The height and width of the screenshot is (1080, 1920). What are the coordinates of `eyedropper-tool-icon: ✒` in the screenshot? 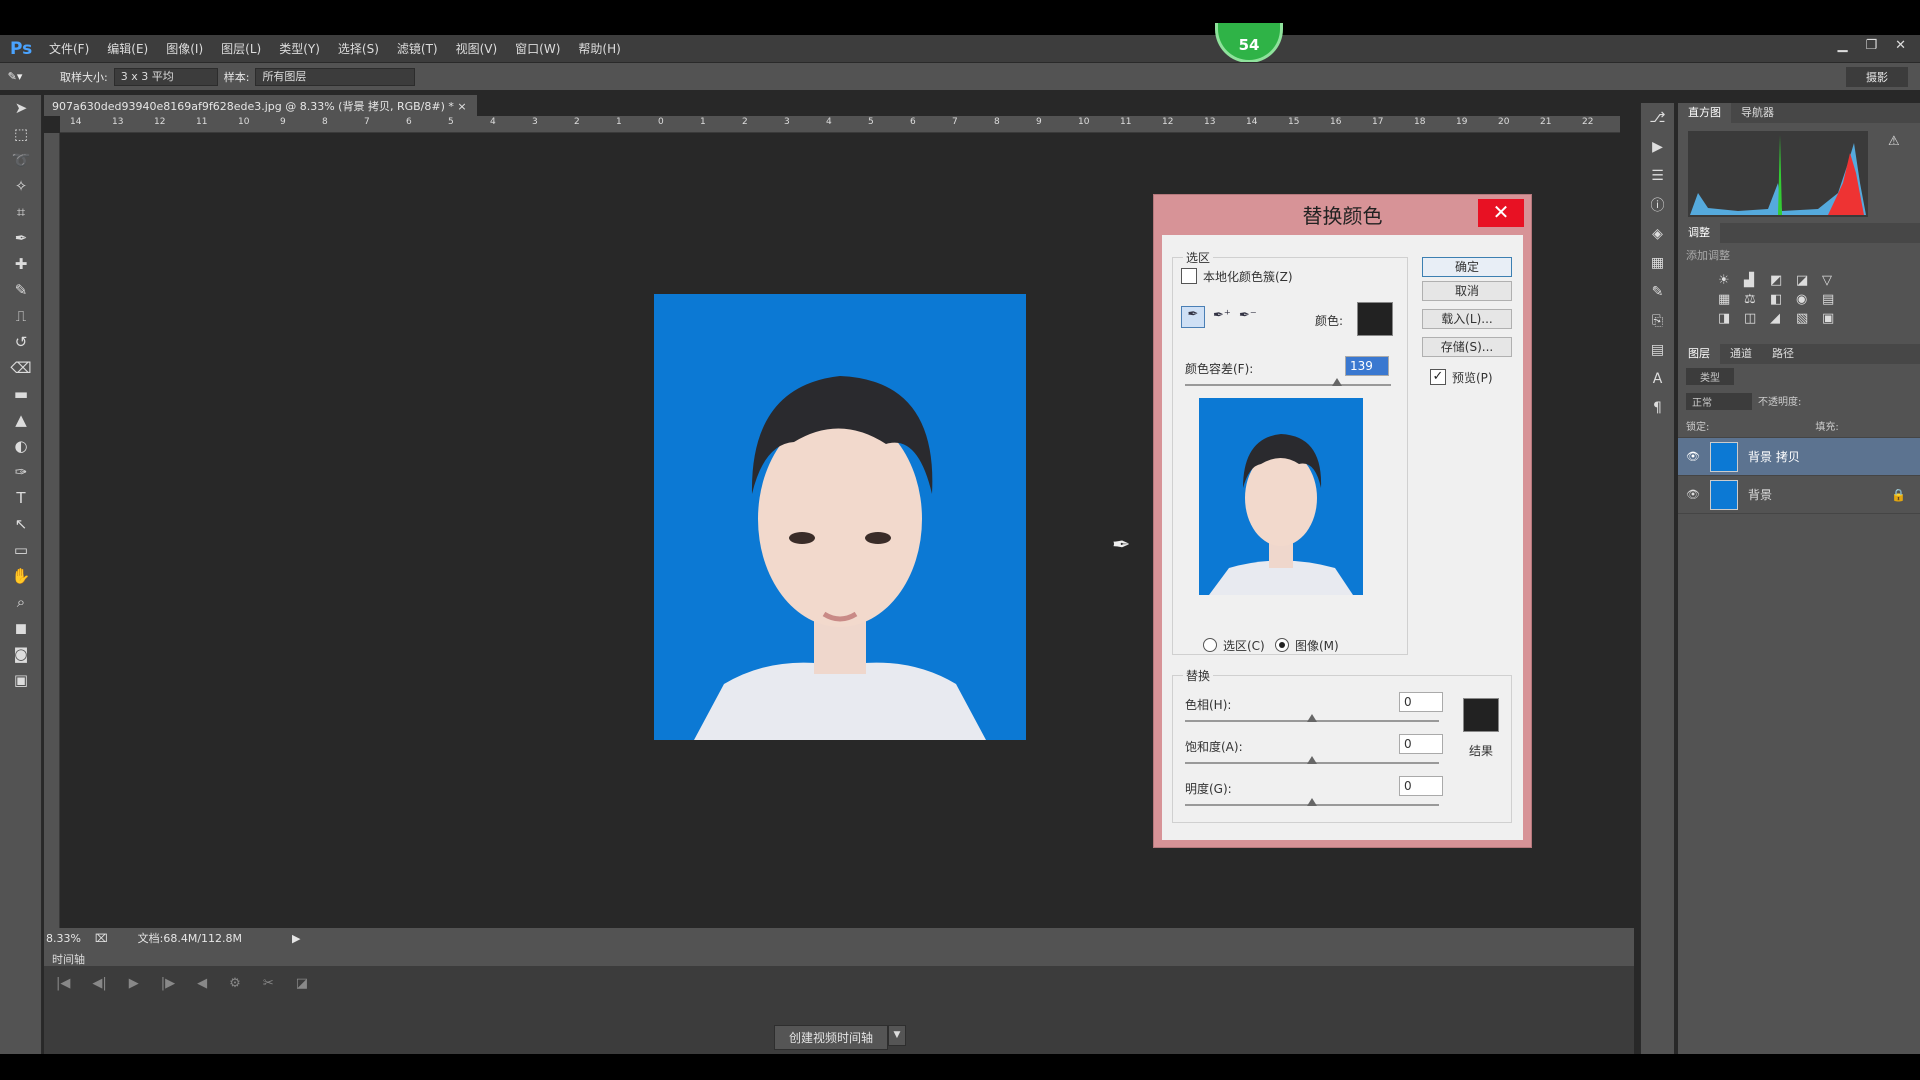 It's located at (21, 238).